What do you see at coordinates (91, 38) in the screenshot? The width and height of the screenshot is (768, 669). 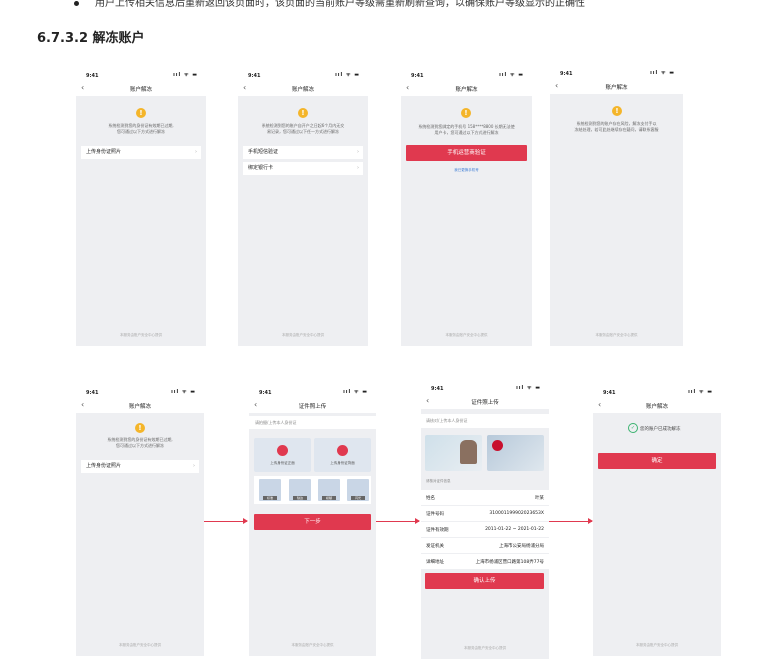 I see `section-heading: 6.7.3.2 解冻账户` at bounding box center [91, 38].